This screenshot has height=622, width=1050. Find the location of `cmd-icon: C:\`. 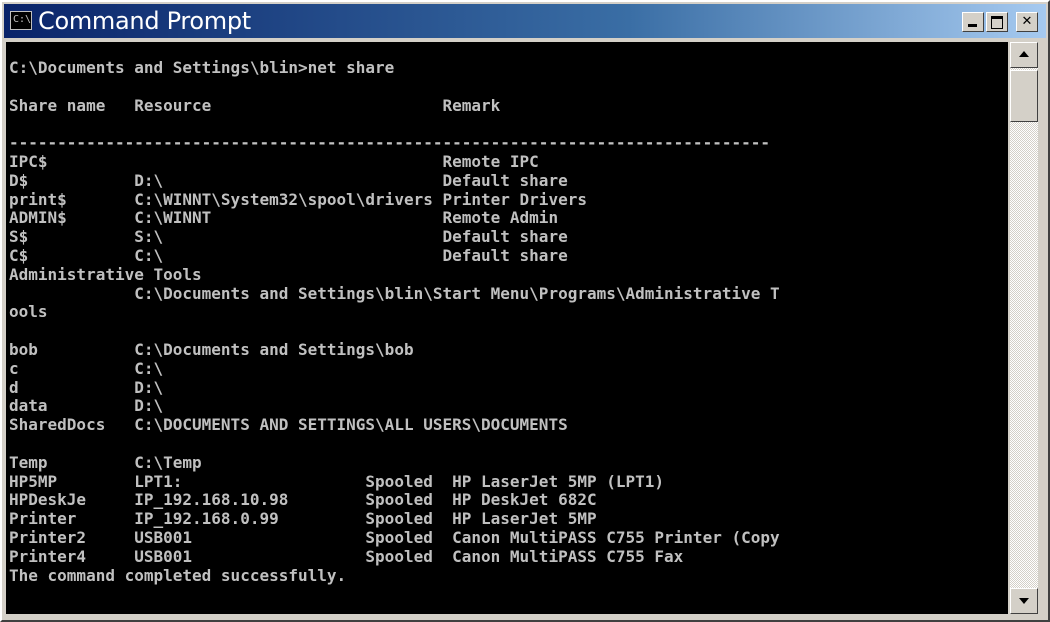

cmd-icon: C:\ is located at coordinates (21, 20).